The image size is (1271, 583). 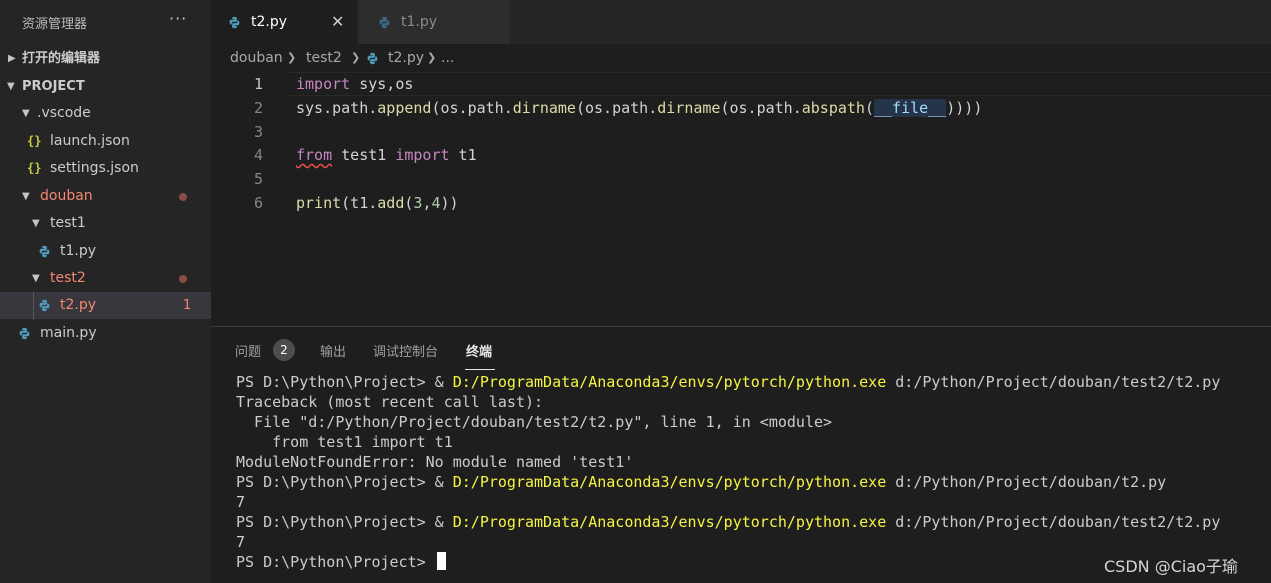 I want to click on terminal-prompt: PS D:\Python\Project>, so click(x=335, y=562).